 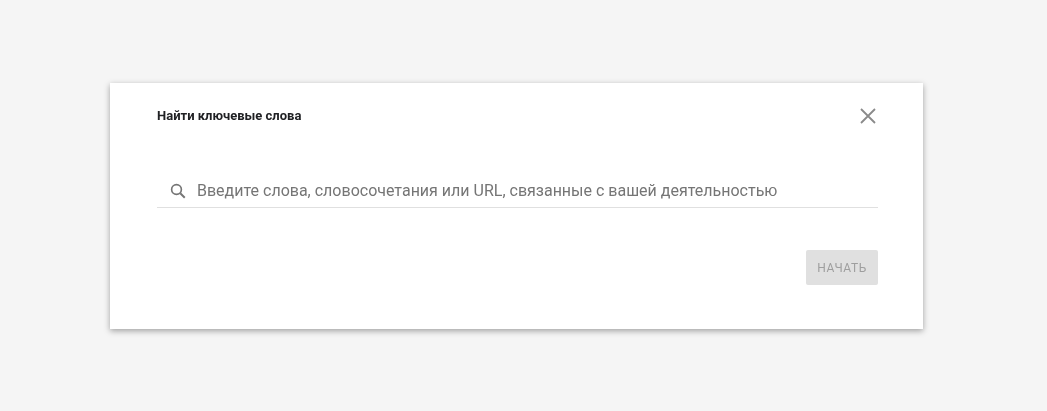 What do you see at coordinates (517, 191) in the screenshot?
I see `search-field: Введите слова, словосочетания или URL, связанные с вашей деятельностью` at bounding box center [517, 191].